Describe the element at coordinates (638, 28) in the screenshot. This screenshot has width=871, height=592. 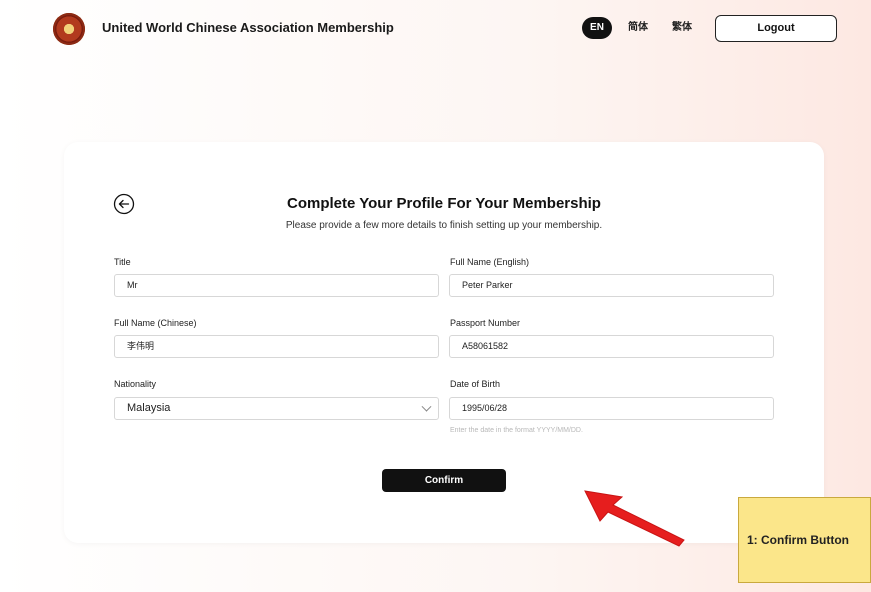
I see `language-simplified-button: 简体` at that location.